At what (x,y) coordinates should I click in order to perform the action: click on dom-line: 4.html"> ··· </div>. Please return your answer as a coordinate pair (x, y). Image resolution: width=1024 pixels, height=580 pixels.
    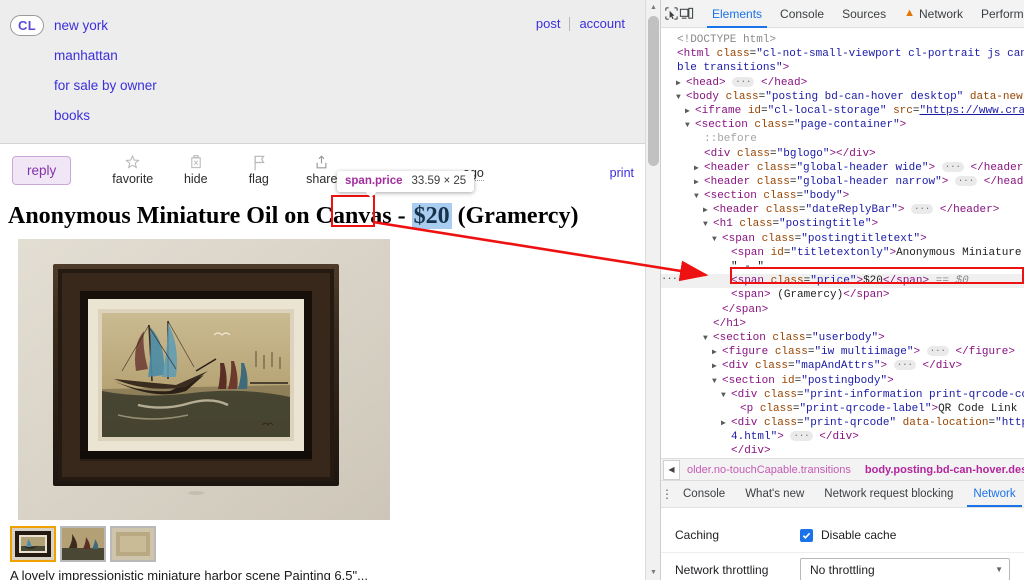
    Looking at the image, I should click on (842, 437).